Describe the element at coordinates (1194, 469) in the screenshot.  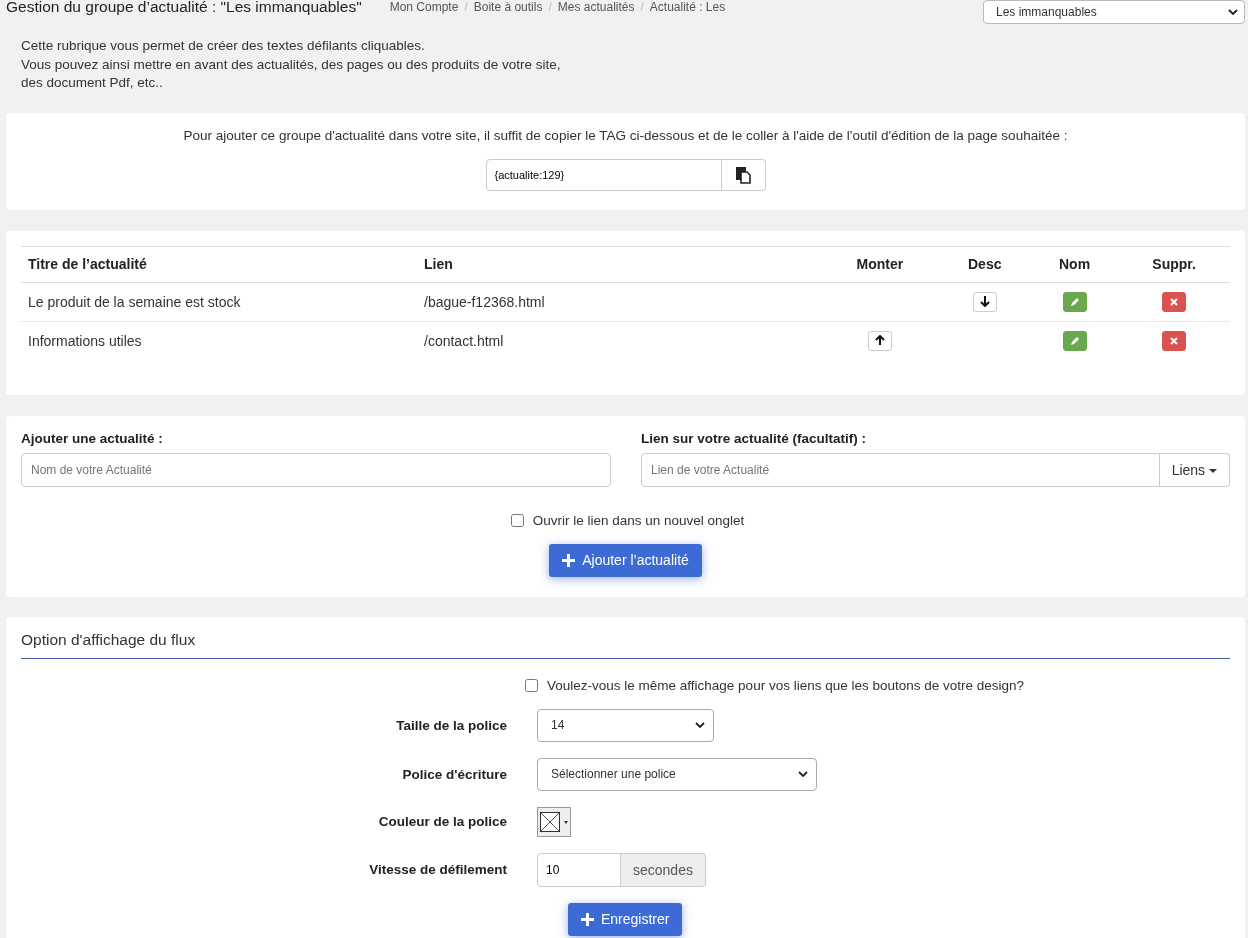
I see `links-dropdown-button: Liens` at that location.